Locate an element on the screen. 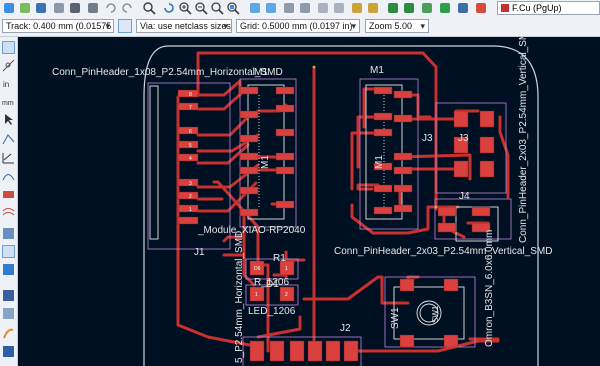 This screenshot has width=600, height=366. show-zones-icon is located at coordinates (8, 193).